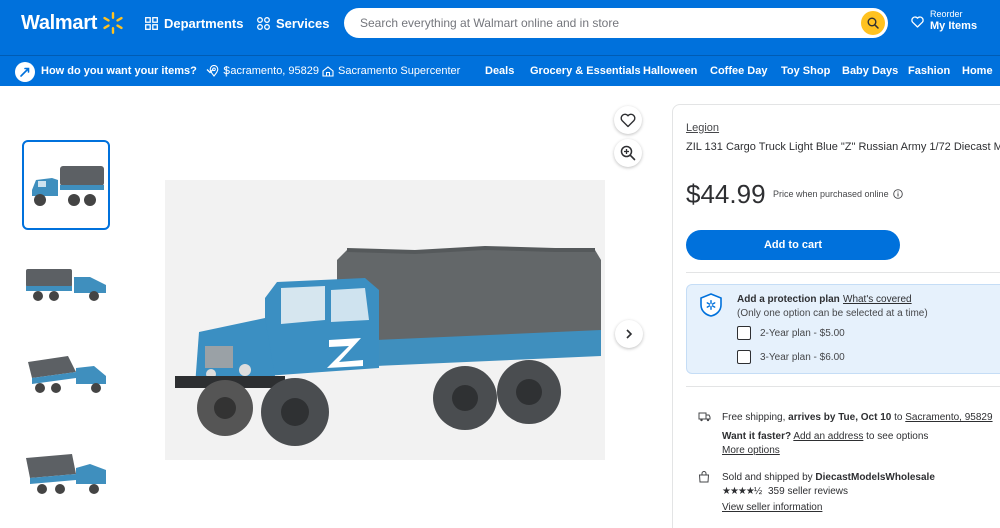 The height and width of the screenshot is (528, 1000). What do you see at coordinates (151, 23) in the screenshot?
I see `grid-icon` at bounding box center [151, 23].